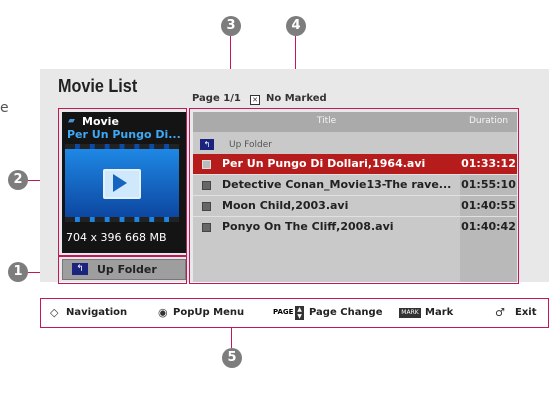 The image size is (549, 396). What do you see at coordinates (127, 269) in the screenshot?
I see `up-folder-label: Up Folder` at bounding box center [127, 269].